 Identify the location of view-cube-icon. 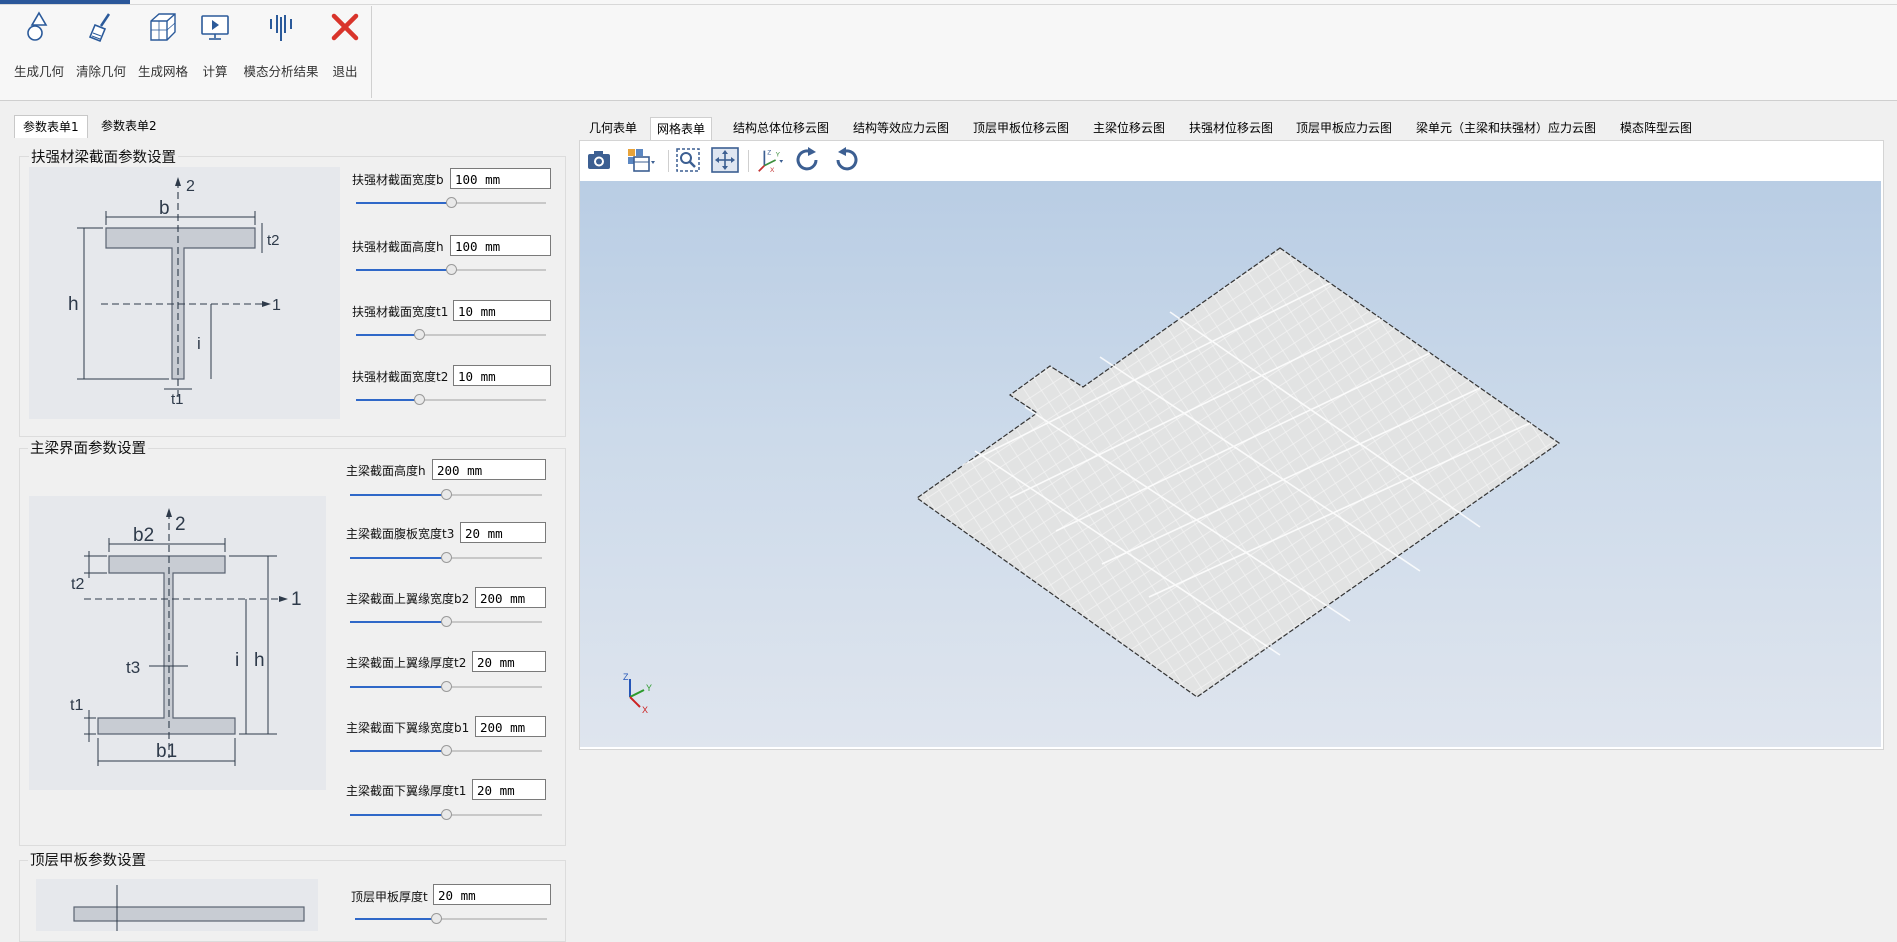
(641, 160).